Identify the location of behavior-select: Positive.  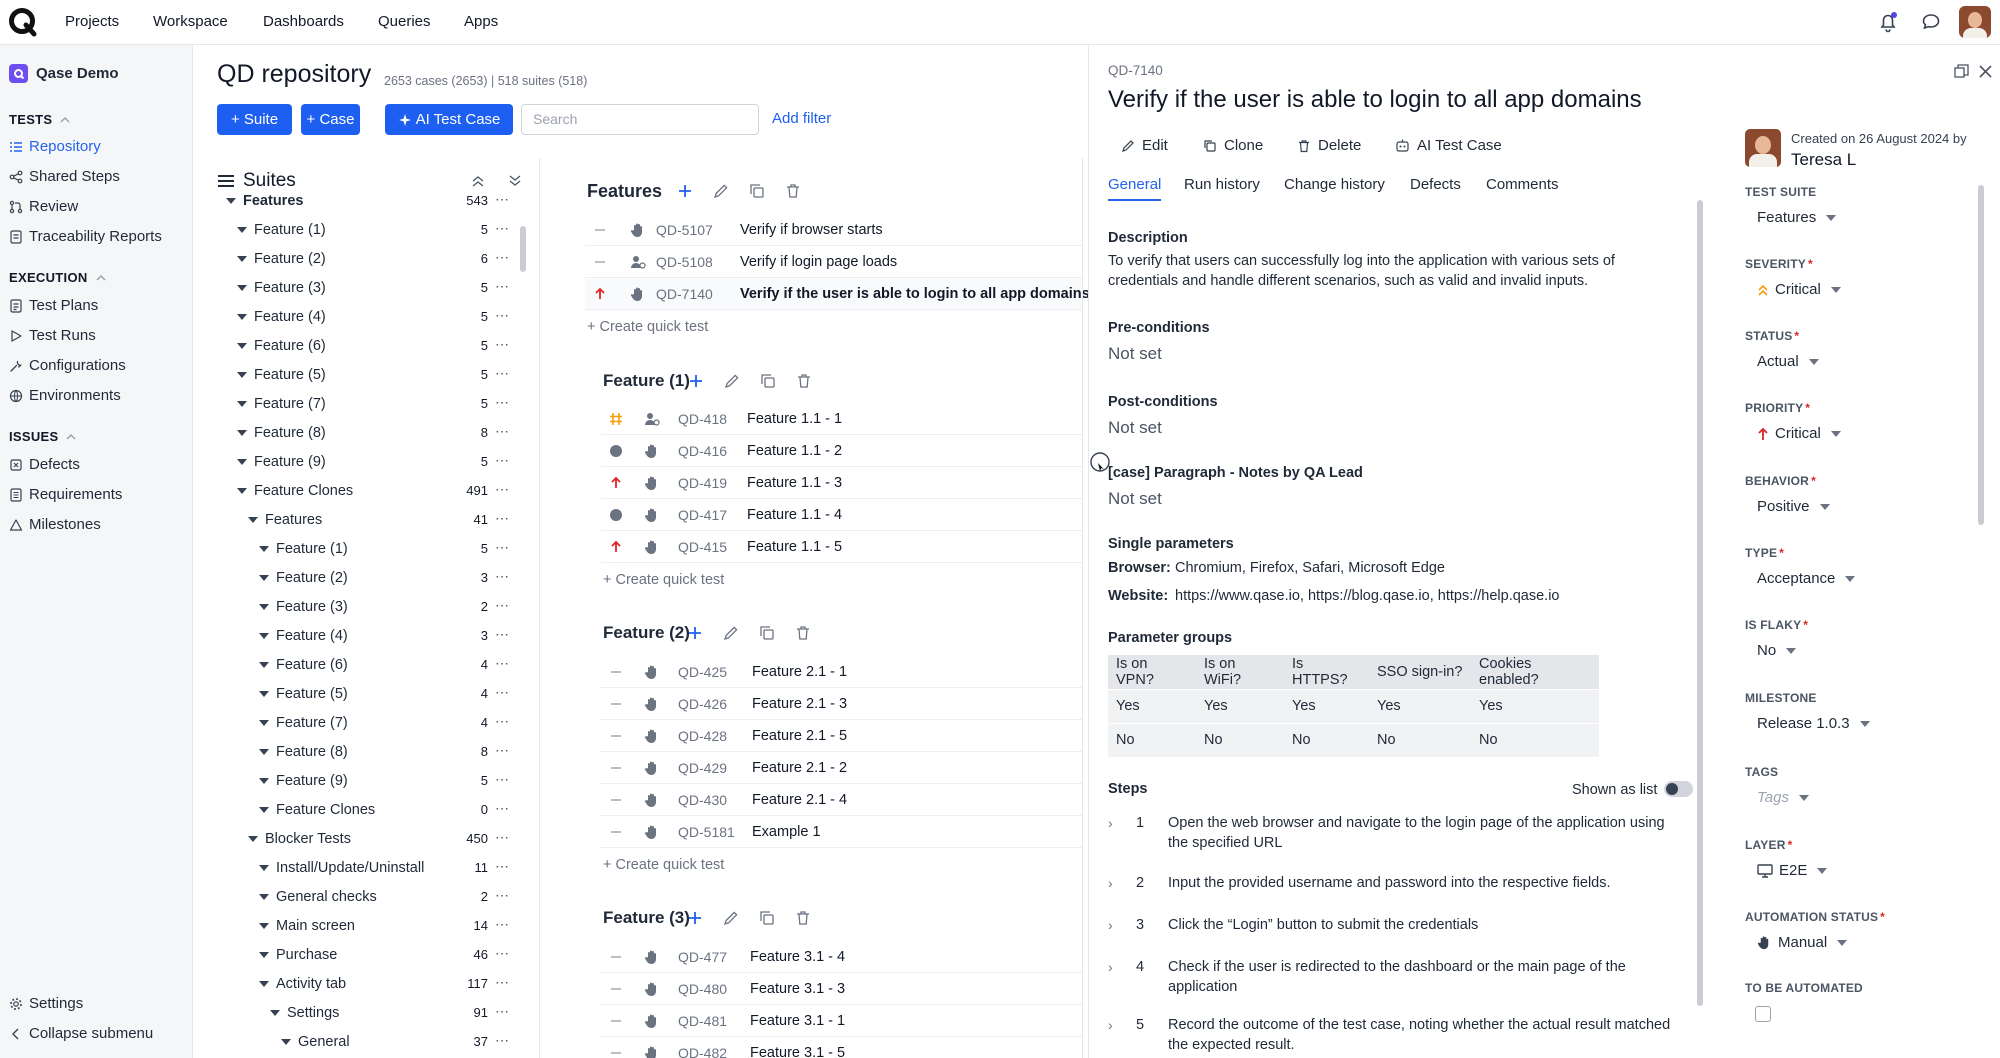
(1793, 506).